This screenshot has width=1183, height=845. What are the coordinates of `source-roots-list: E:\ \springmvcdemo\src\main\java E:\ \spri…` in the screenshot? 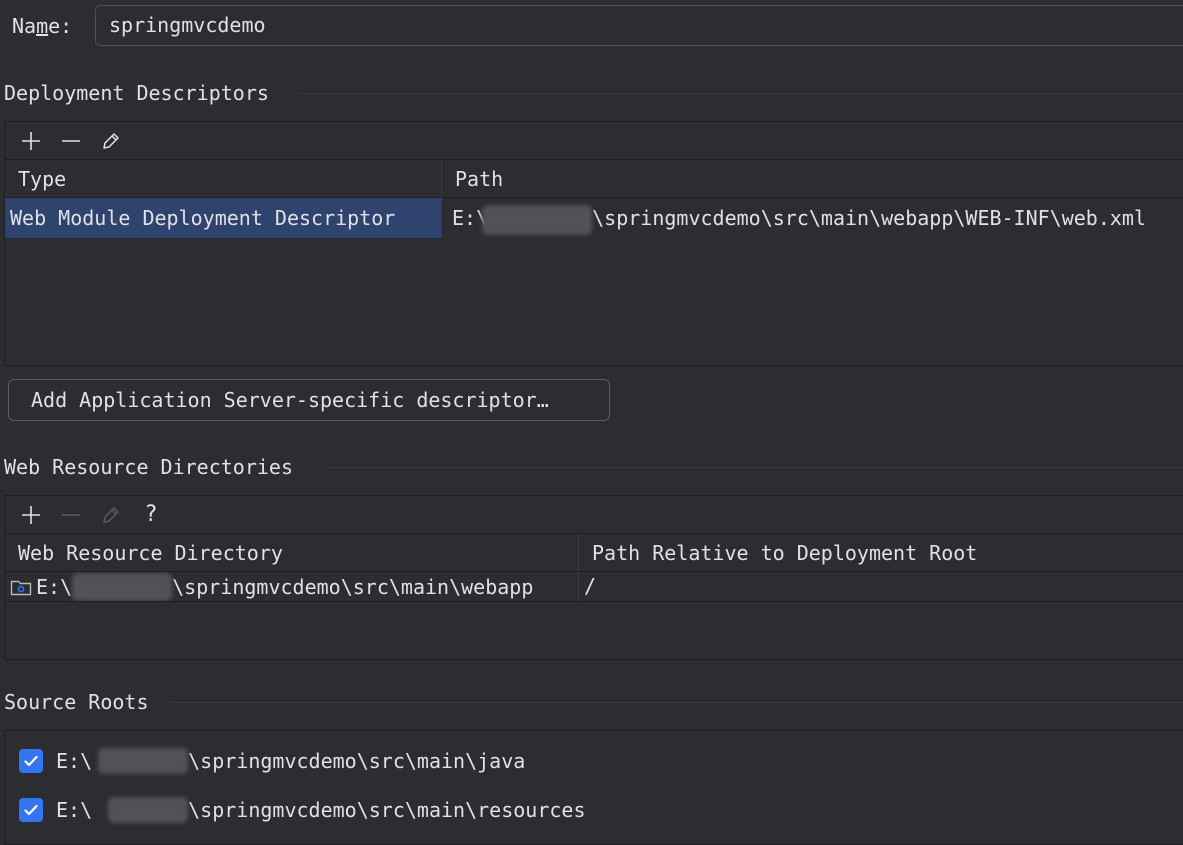 It's located at (593, 787).